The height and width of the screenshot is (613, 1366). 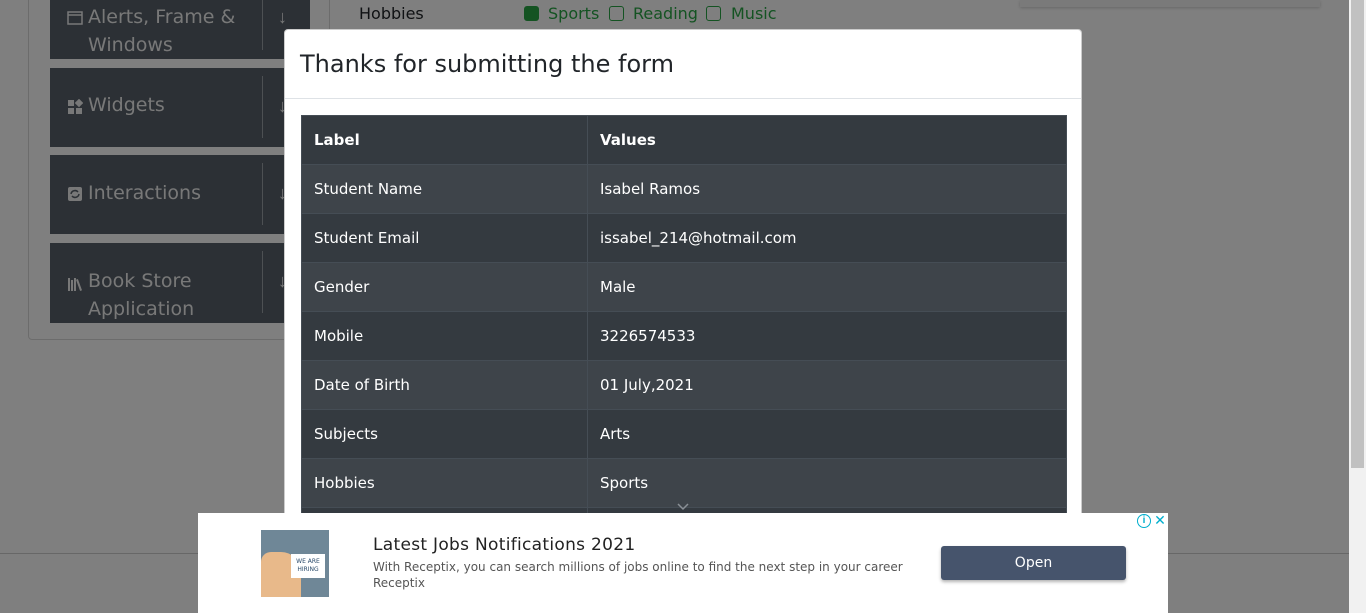 What do you see at coordinates (1160, 520) in the screenshot?
I see `close-icon: ✕` at bounding box center [1160, 520].